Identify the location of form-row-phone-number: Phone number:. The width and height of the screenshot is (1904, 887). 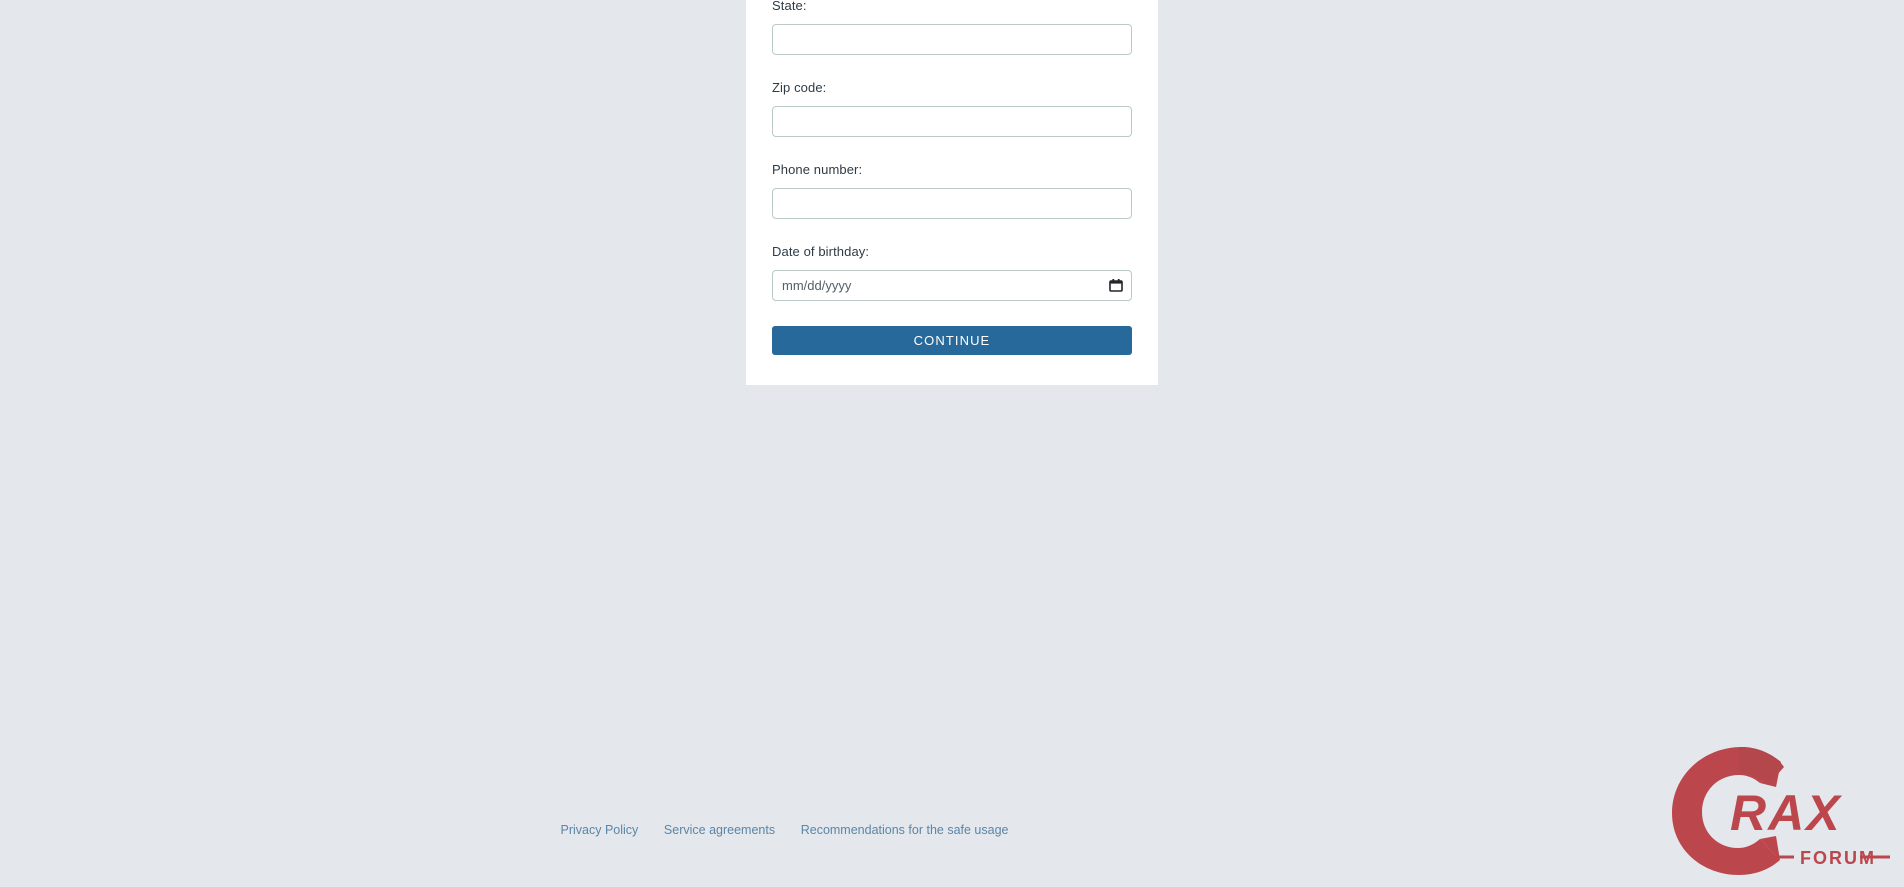
(952, 190).